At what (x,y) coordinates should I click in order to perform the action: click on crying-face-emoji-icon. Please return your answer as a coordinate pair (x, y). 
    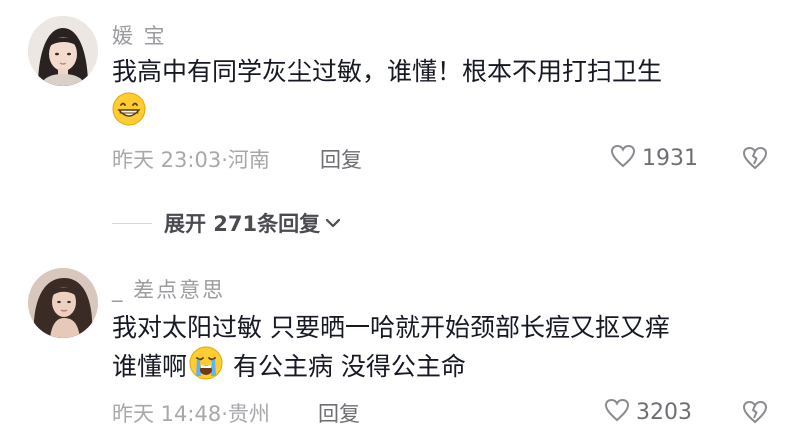
    Looking at the image, I should click on (206, 368).